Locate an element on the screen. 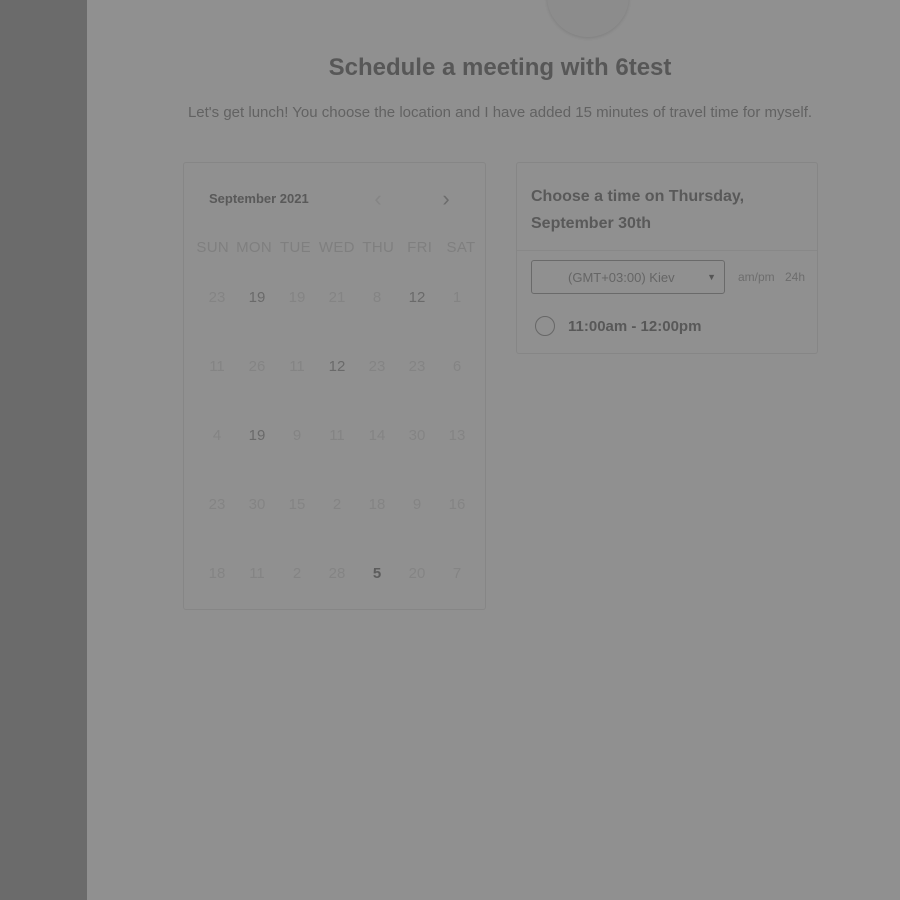 The width and height of the screenshot is (900, 900). format-ampm-toggle: am/pm is located at coordinates (756, 277).